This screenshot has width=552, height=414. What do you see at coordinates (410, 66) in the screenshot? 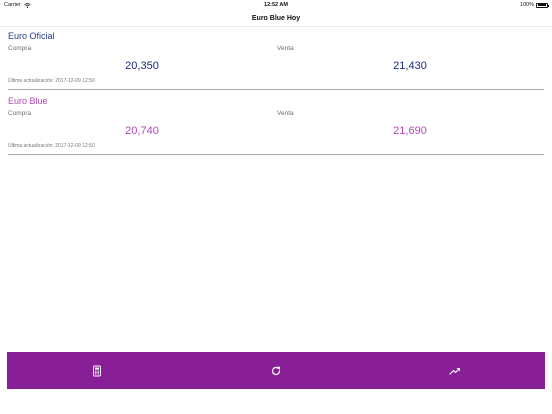
I see `sell-value: 21,430` at bounding box center [410, 66].